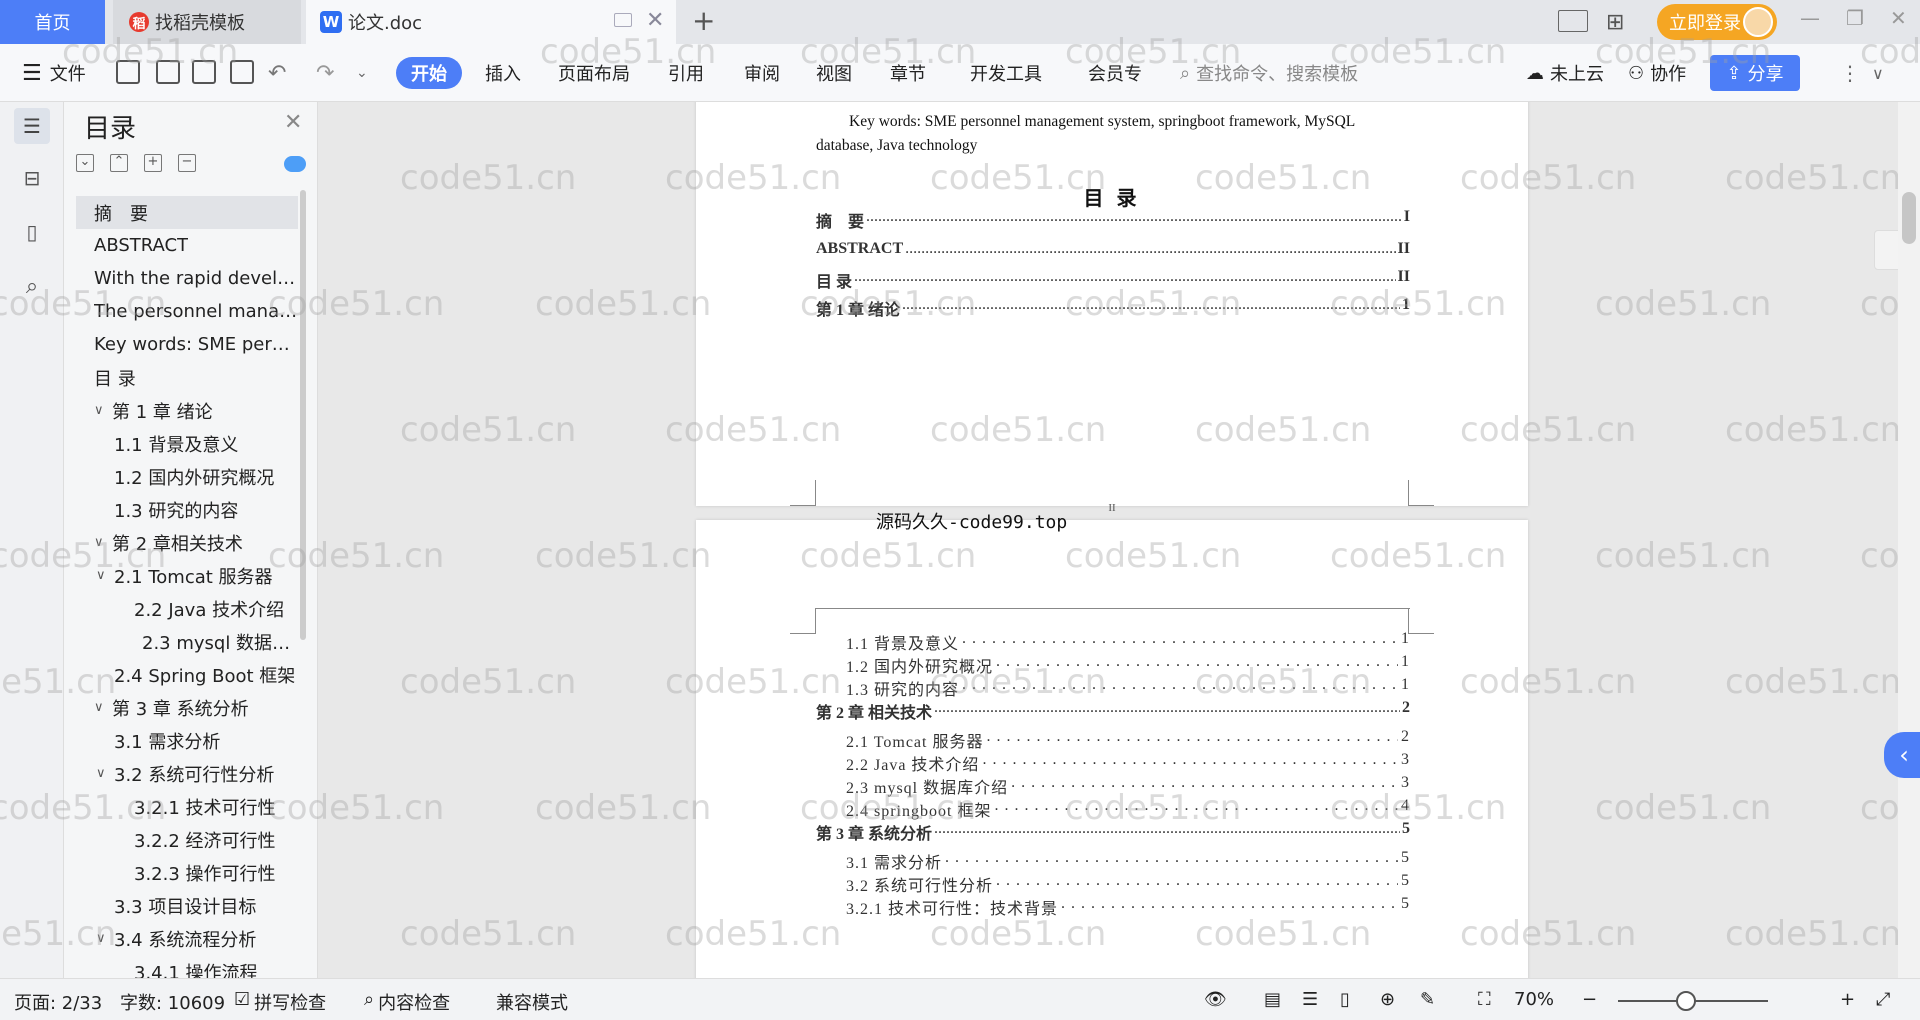  Describe the element at coordinates (1878, 73) in the screenshot. I see `collapse-ribbon-icon: ∨` at that location.